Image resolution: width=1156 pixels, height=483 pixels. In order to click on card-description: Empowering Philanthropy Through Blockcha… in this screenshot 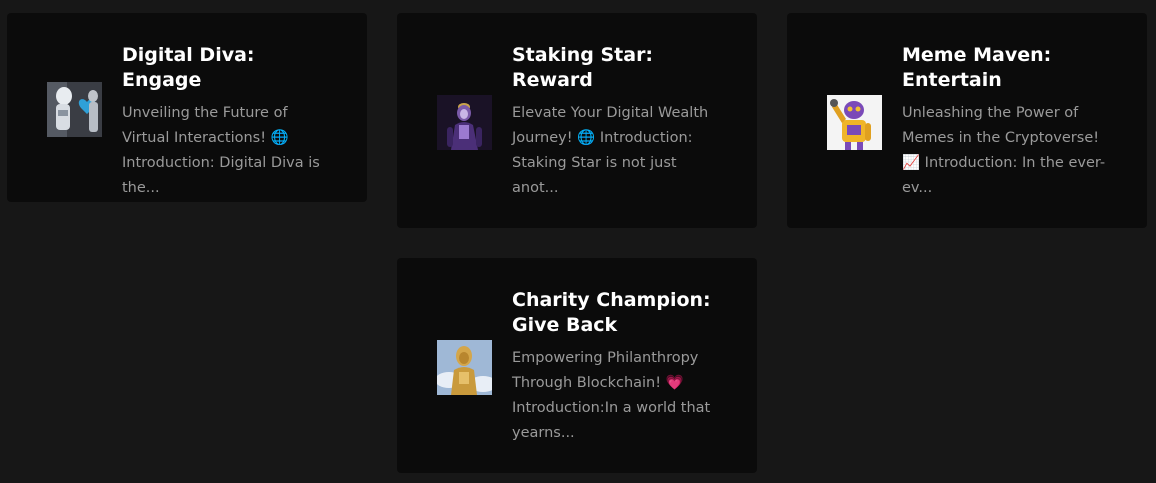, I will do `click(611, 395)`.